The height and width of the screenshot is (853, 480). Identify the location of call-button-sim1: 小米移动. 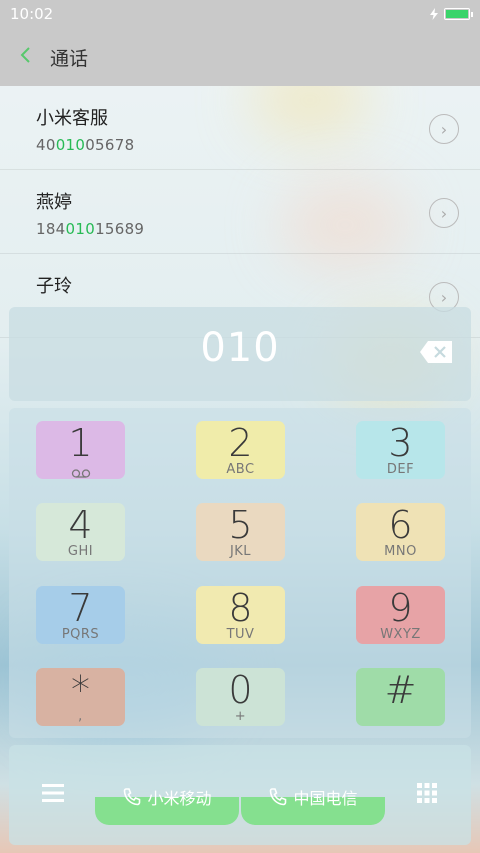
(167, 804).